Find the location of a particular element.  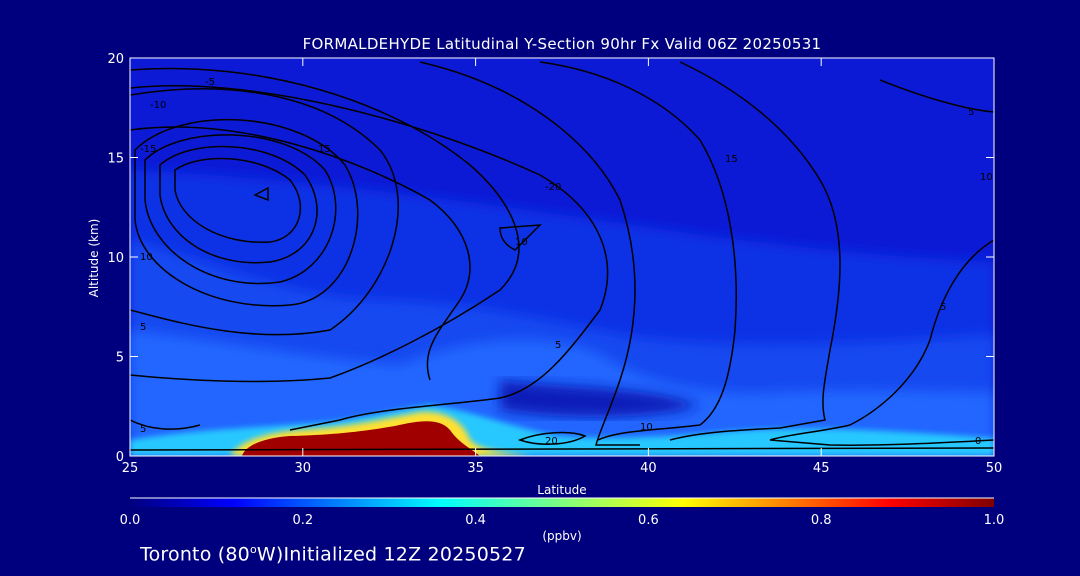

y-tick-label: 10 is located at coordinates (115, 258).